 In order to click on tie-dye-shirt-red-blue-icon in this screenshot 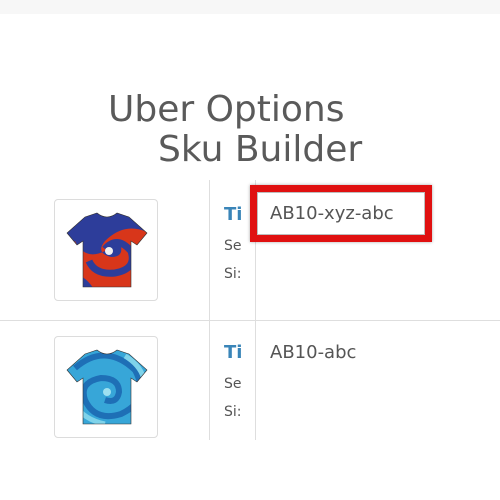, I will do `click(107, 250)`.